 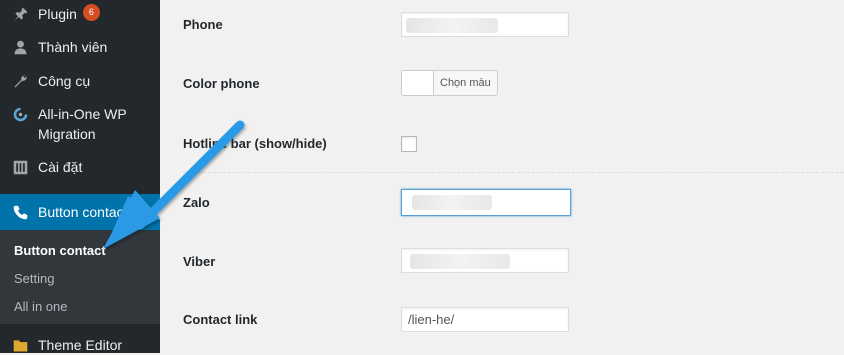 What do you see at coordinates (60, 167) in the screenshot?
I see `sidebar-item-label: Cài đặt` at bounding box center [60, 167].